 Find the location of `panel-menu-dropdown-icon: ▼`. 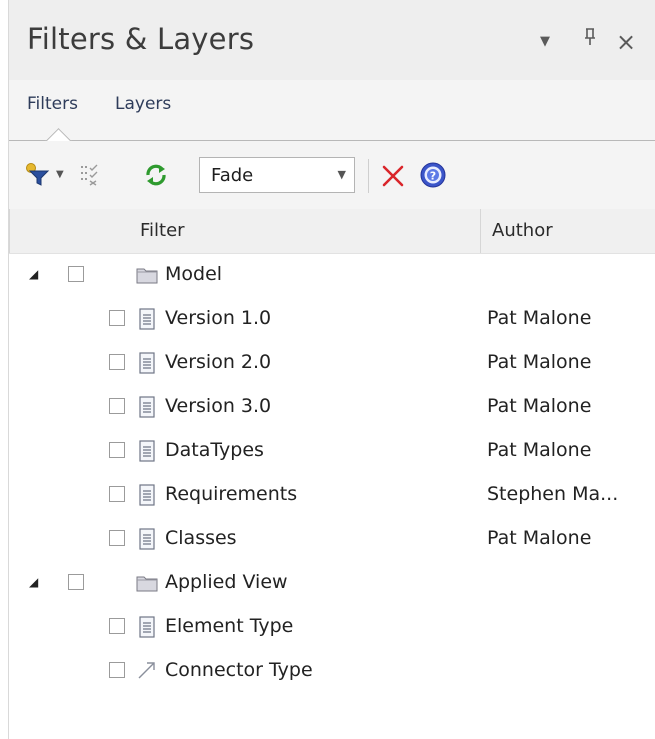

panel-menu-dropdown-icon: ▼ is located at coordinates (545, 41).